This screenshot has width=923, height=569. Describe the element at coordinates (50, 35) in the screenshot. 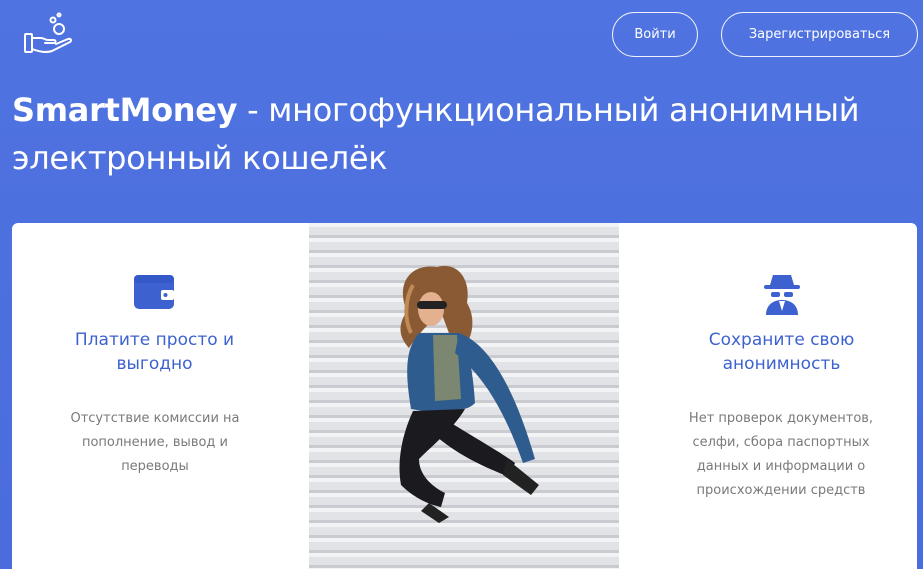

I see `logo-hand-coins-icon` at that location.